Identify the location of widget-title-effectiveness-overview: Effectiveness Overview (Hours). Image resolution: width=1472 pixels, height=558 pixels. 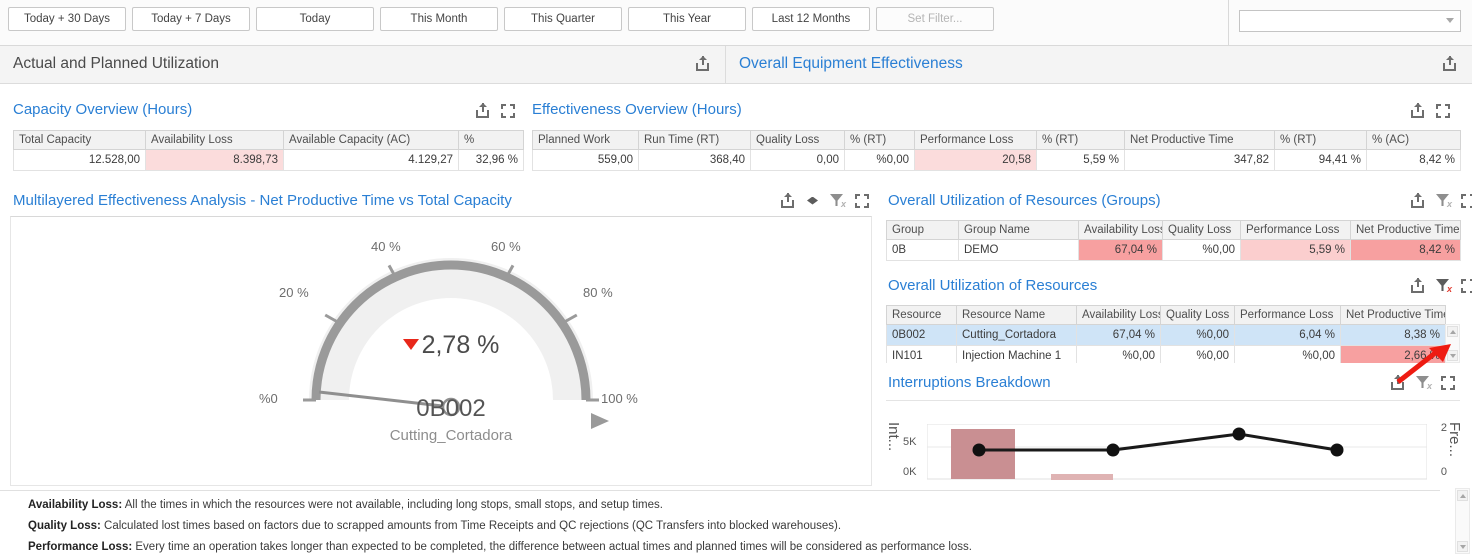
(637, 109).